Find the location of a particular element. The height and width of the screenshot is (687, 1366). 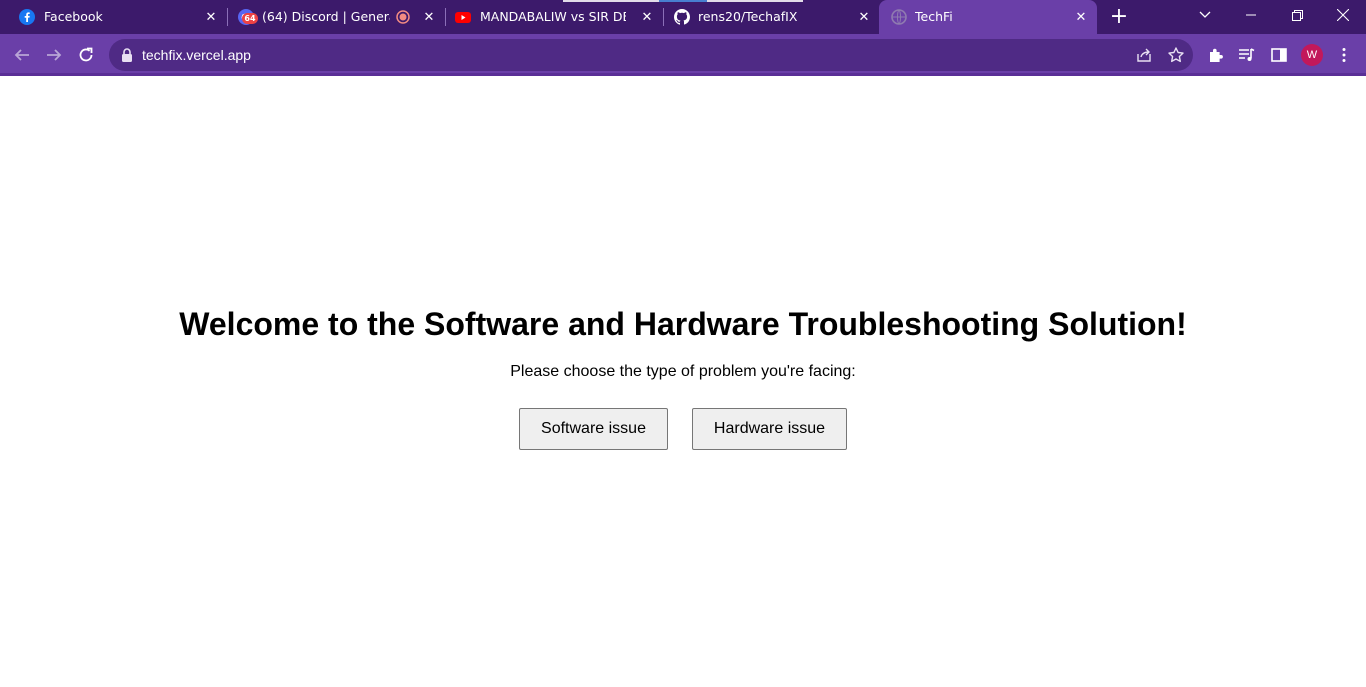

tab-techfi: TechFi ✕ is located at coordinates (988, 17).